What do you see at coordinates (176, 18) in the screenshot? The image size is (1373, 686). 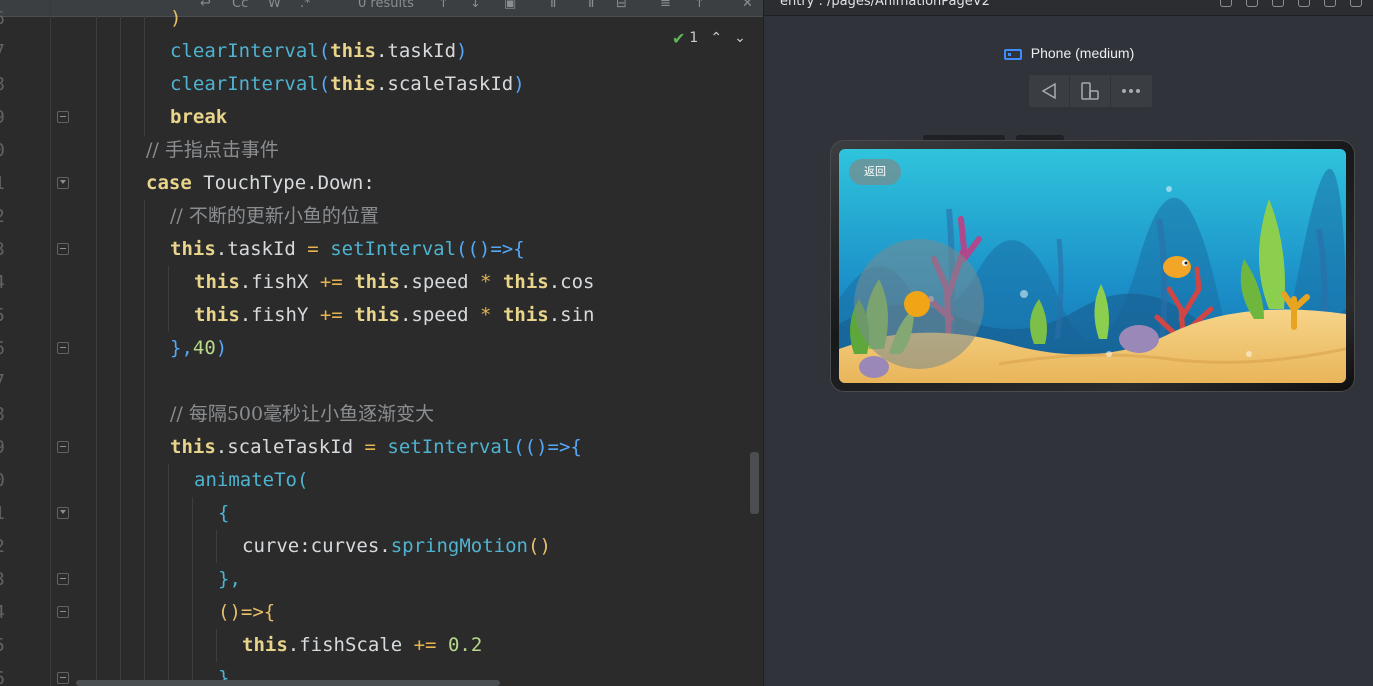 I see `code-line: )` at bounding box center [176, 18].